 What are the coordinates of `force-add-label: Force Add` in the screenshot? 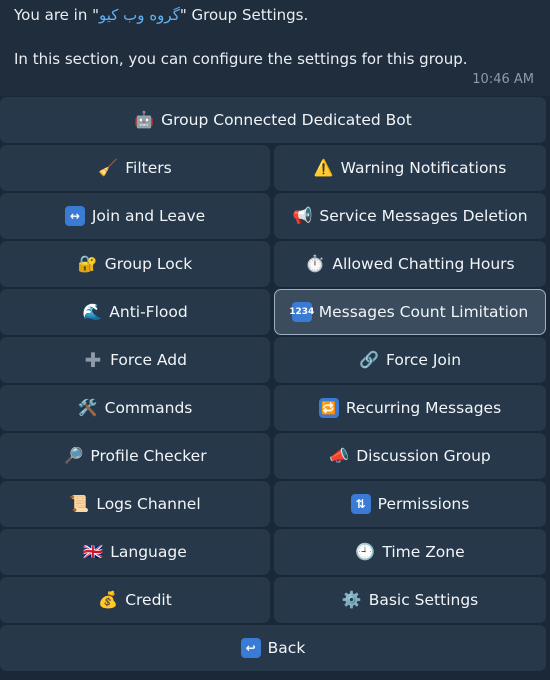 It's located at (148, 360).